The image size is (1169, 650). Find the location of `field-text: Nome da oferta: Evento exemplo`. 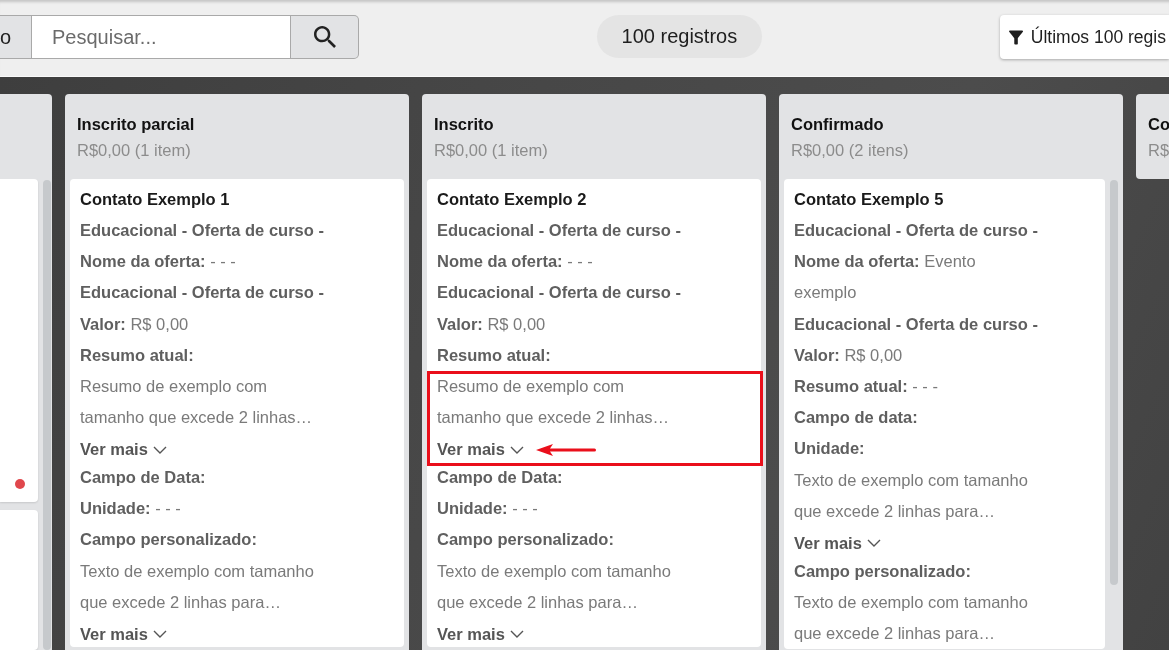

field-text: Nome da oferta: Evento exemplo is located at coordinates (885, 277).